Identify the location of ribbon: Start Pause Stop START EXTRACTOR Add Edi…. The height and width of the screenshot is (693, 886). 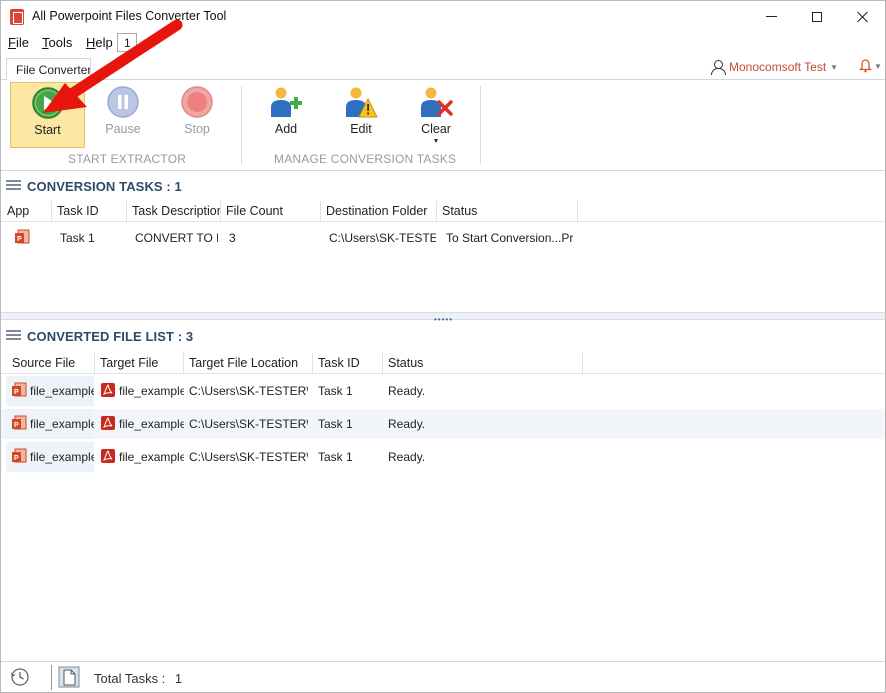
(443, 125).